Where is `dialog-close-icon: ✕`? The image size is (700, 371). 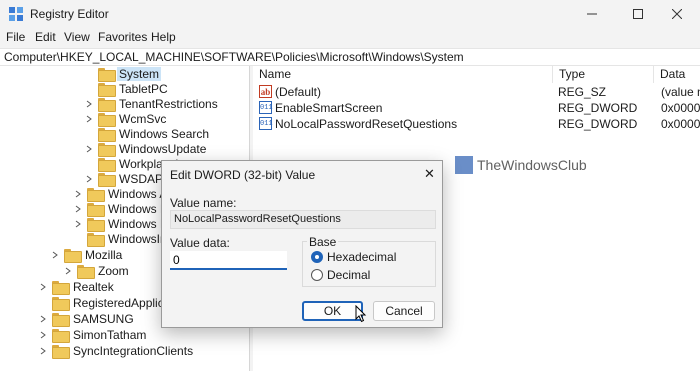
dialog-close-icon: ✕ is located at coordinates (429, 174).